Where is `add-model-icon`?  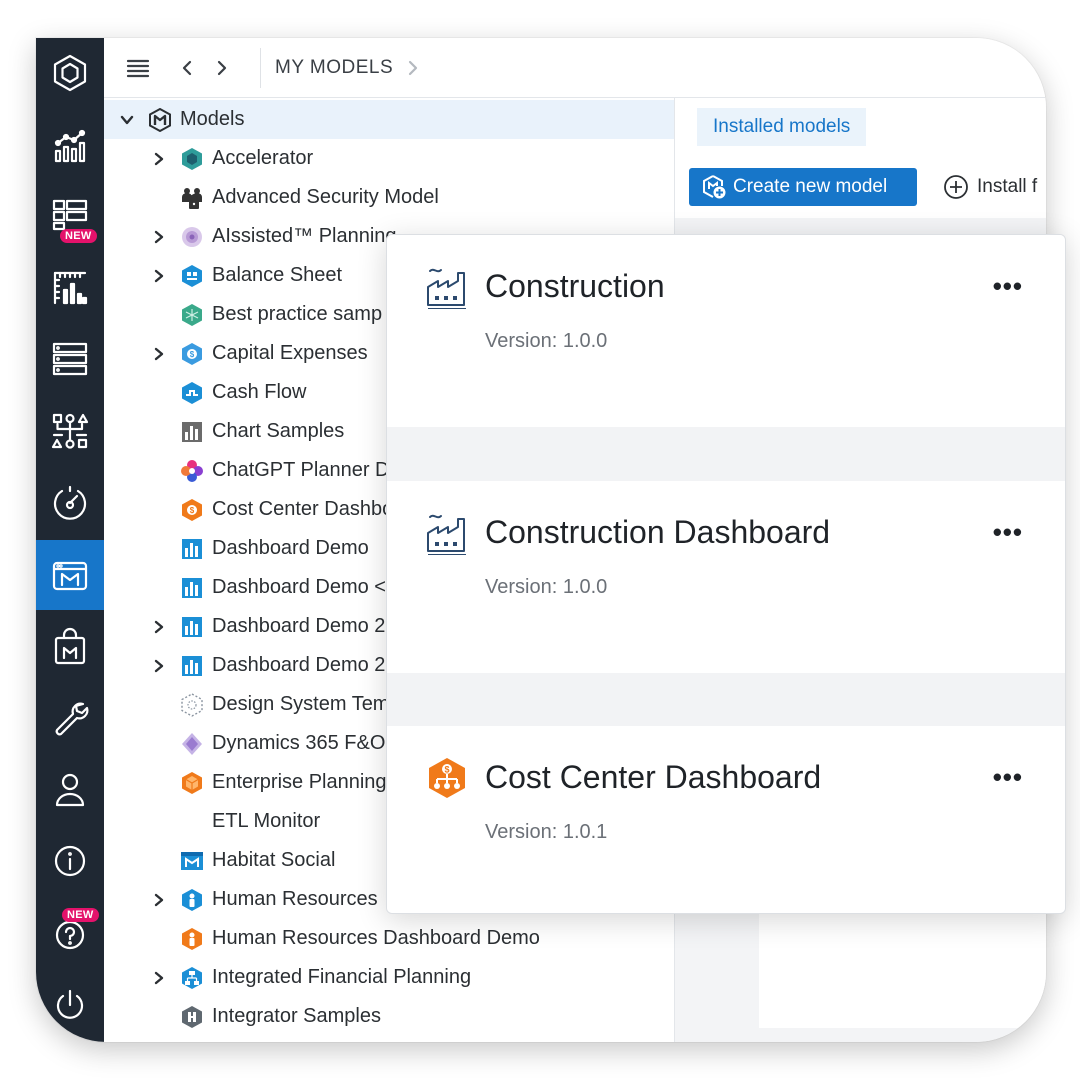
add-model-icon is located at coordinates (714, 187).